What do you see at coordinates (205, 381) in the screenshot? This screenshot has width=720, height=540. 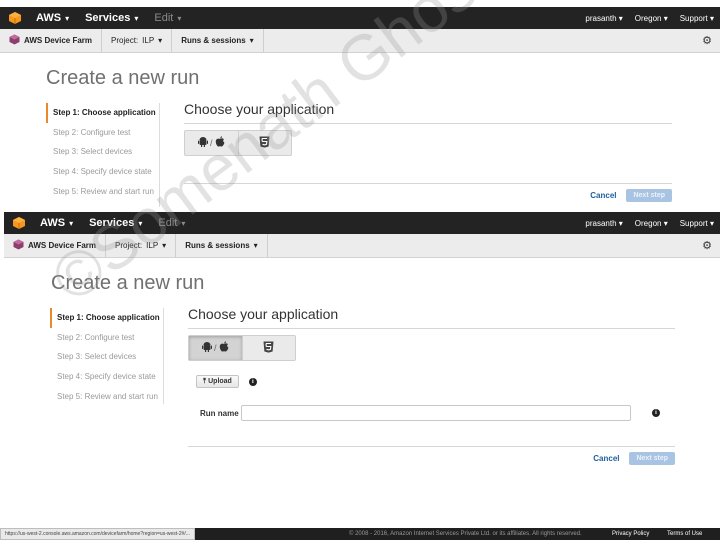 I see `upload-icon: ⤒` at bounding box center [205, 381].